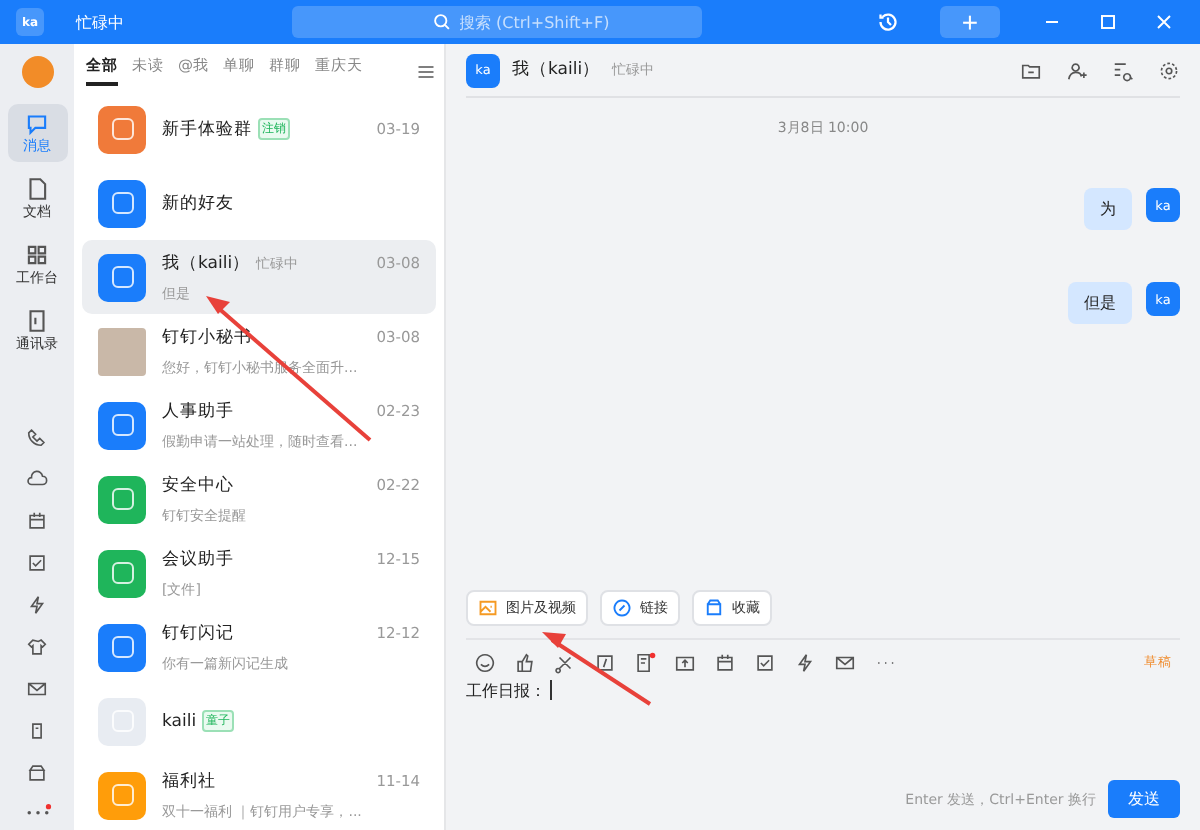  I want to click on conversation-name: 人事助手, so click(198, 411).